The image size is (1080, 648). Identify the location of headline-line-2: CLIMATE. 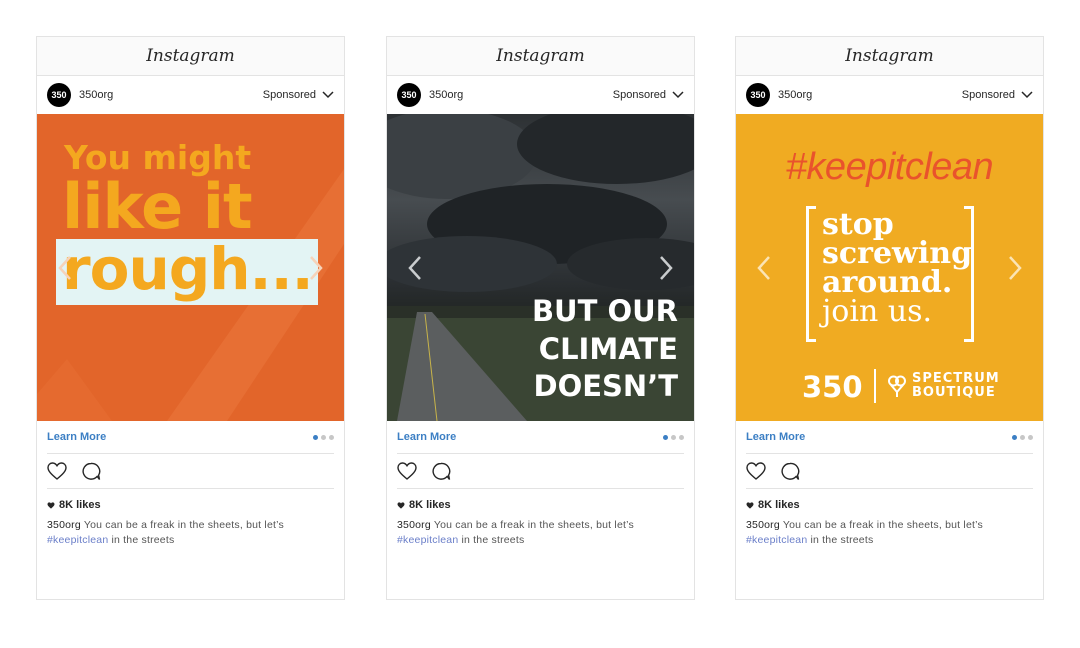
(608, 349).